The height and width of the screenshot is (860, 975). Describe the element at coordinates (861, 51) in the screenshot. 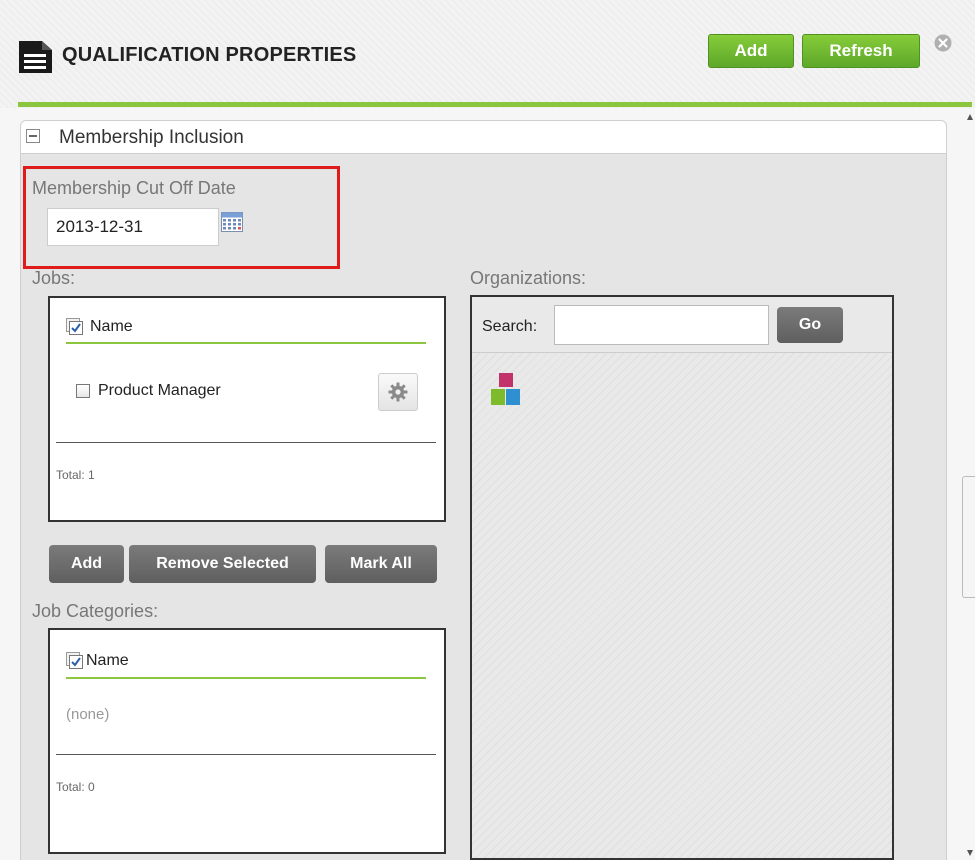

I see `refresh-button: Refresh` at that location.